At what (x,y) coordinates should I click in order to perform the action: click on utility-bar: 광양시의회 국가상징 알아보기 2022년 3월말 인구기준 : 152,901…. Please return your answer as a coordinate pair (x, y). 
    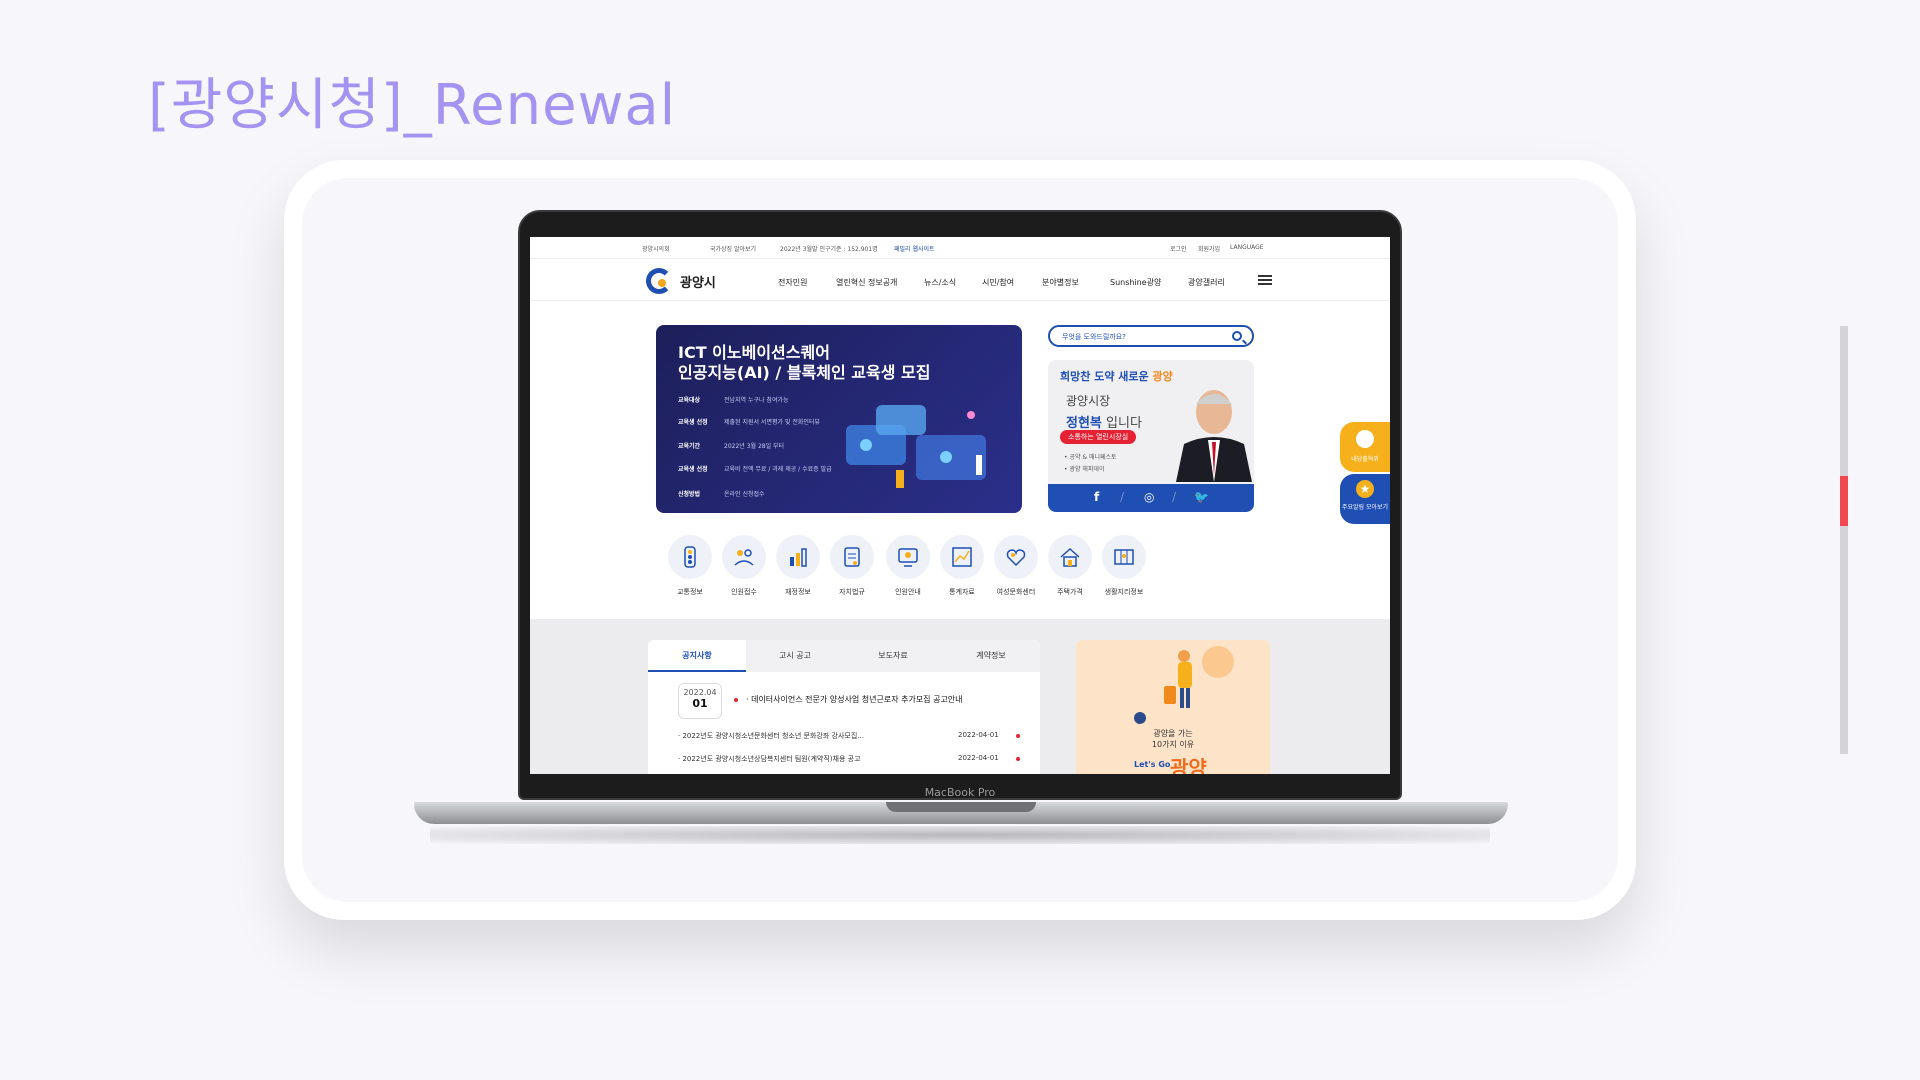
    Looking at the image, I should click on (960, 248).